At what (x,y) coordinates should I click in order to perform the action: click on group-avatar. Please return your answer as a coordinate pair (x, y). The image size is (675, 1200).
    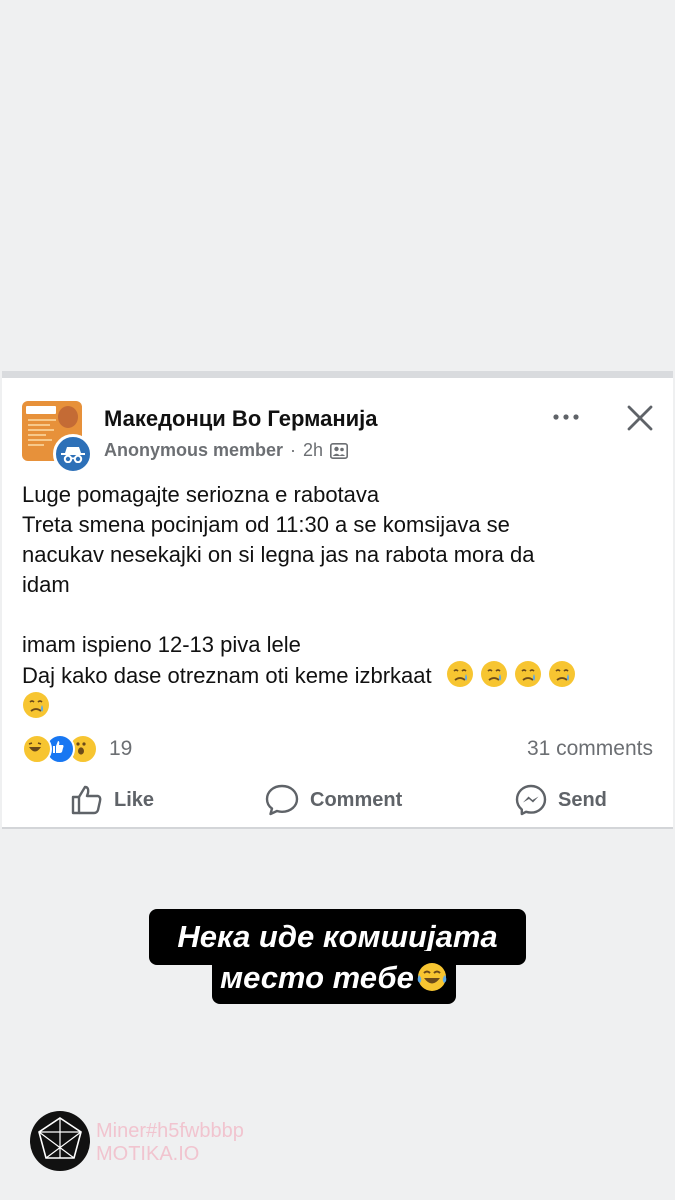
    Looking at the image, I should click on (57, 437).